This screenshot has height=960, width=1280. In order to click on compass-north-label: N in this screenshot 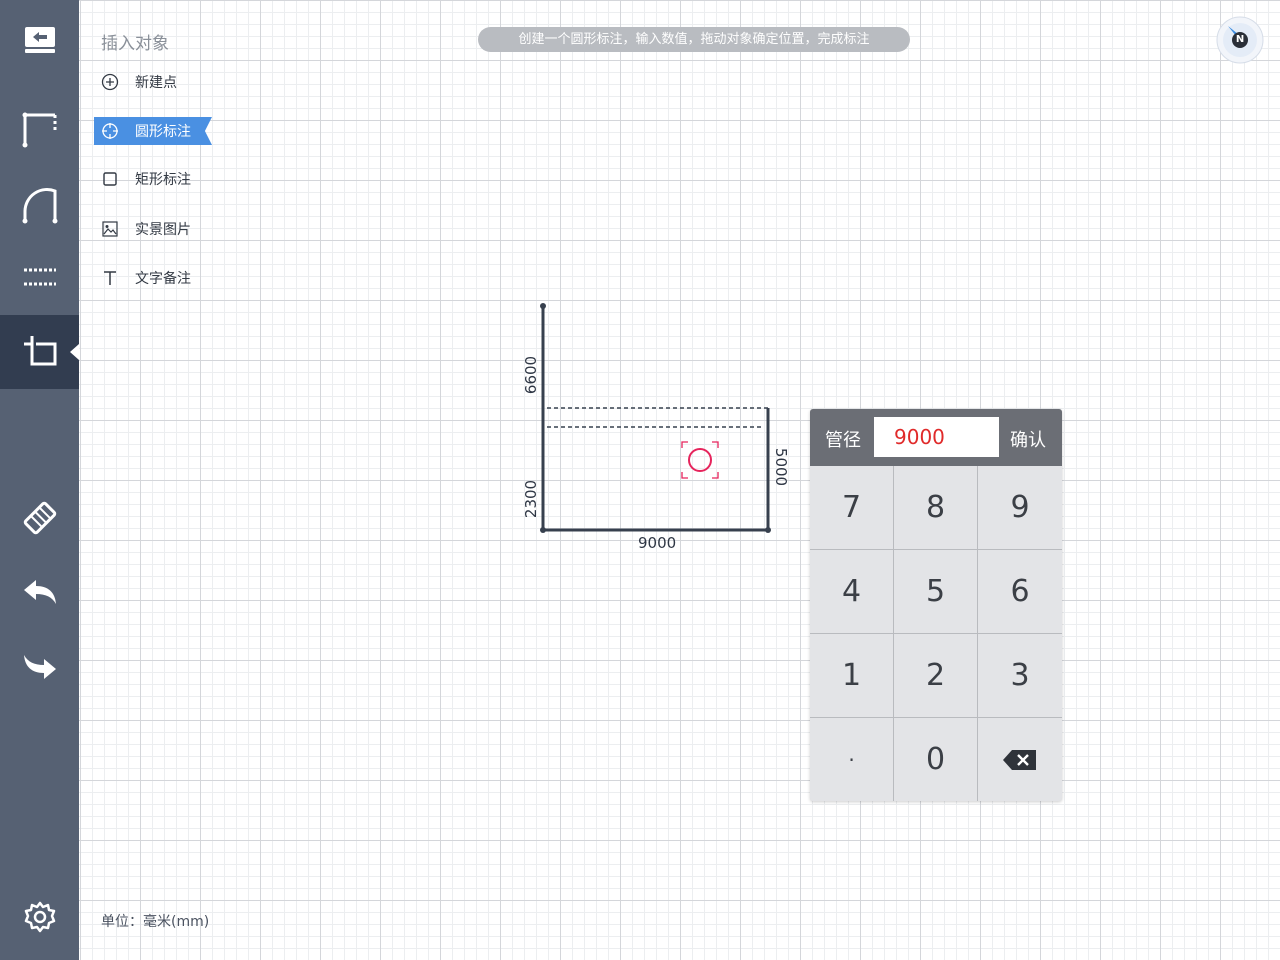, I will do `click(1240, 39)`.